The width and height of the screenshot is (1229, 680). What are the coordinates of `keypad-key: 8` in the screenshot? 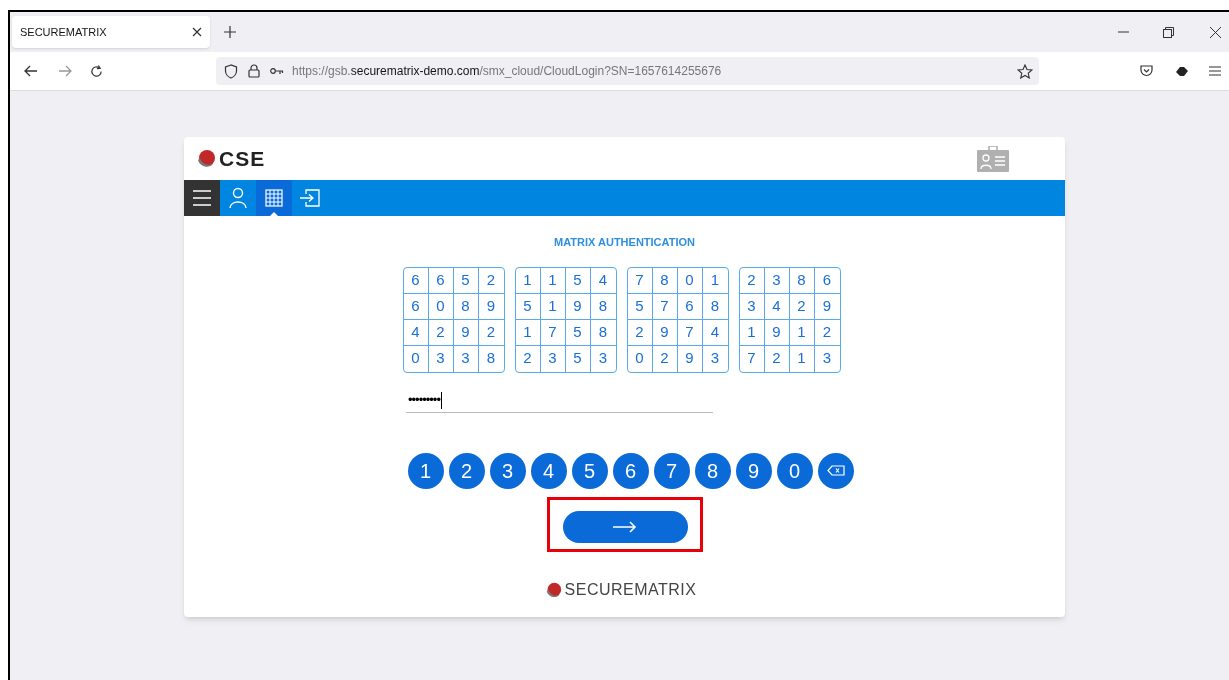 It's located at (712, 470).